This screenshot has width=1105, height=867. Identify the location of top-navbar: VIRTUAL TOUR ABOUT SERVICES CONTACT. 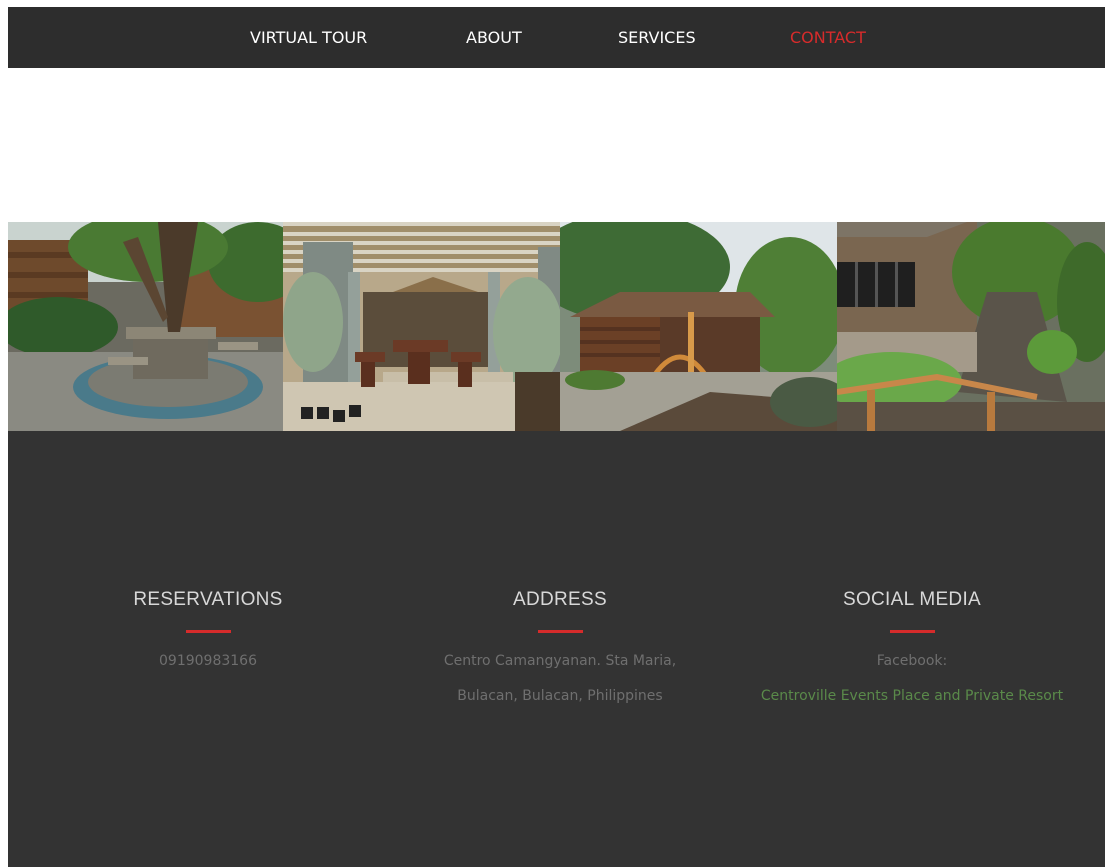
(556, 37).